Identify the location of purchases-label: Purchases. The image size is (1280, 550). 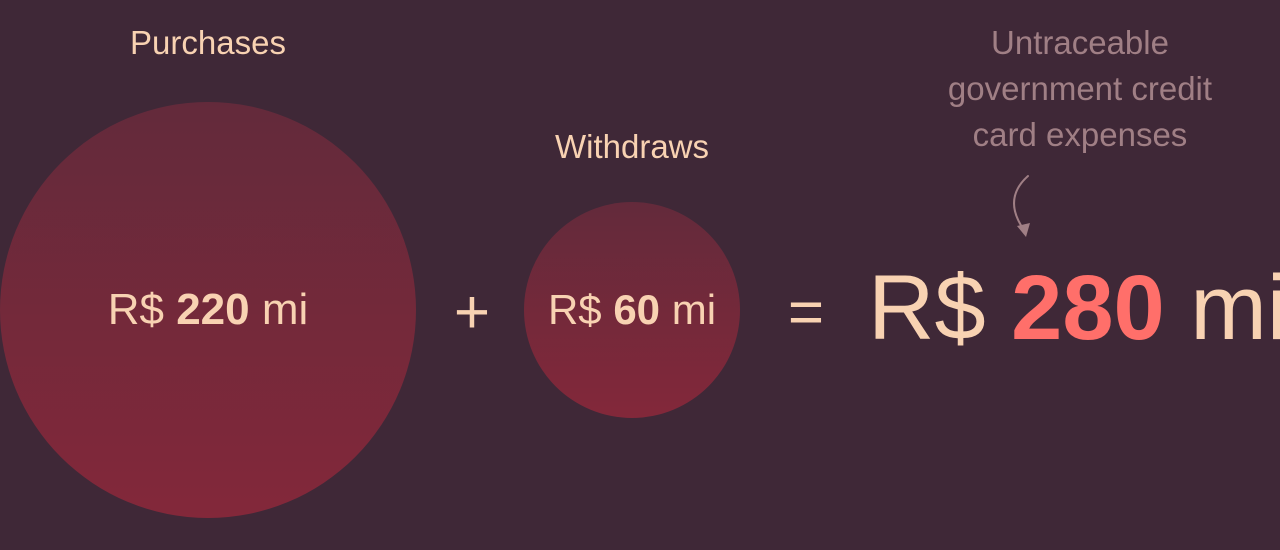
(208, 42).